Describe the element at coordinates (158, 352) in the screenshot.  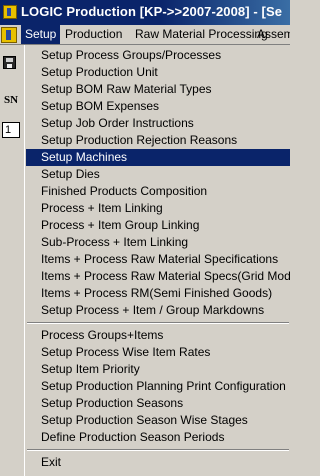
I see `menu-item-setup-process-wise-item-rates: Setup Process Wise Item Rates` at that location.